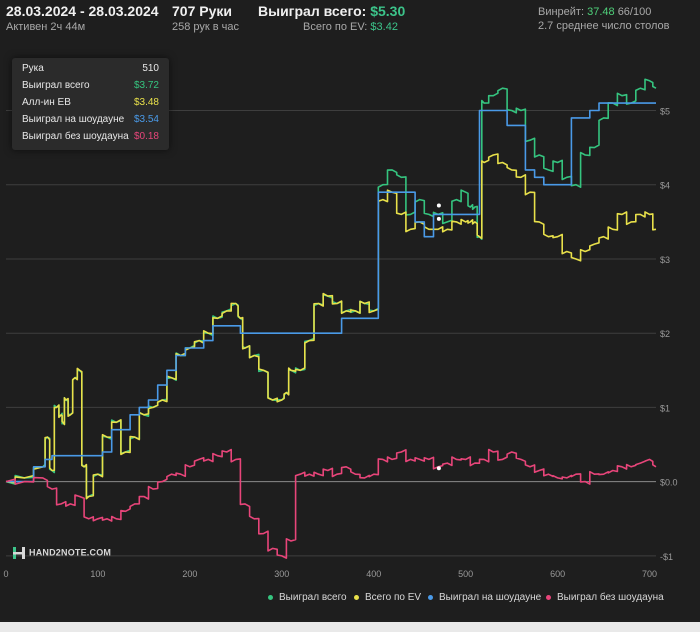 Image resolution: width=700 pixels, height=632 pixels. What do you see at coordinates (665, 112) in the screenshot?
I see `y-tick-label: $5` at bounding box center [665, 112].